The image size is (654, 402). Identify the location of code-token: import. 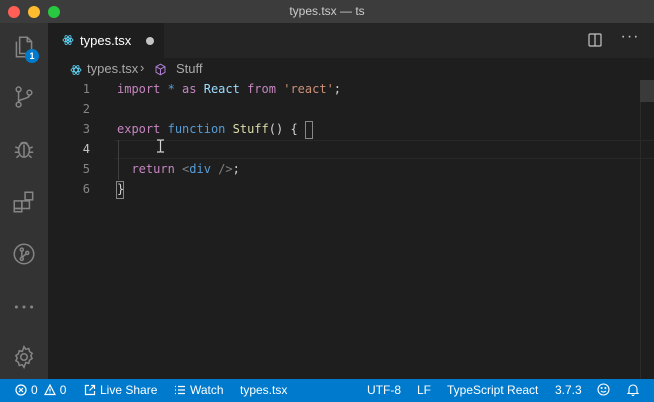
(139, 89).